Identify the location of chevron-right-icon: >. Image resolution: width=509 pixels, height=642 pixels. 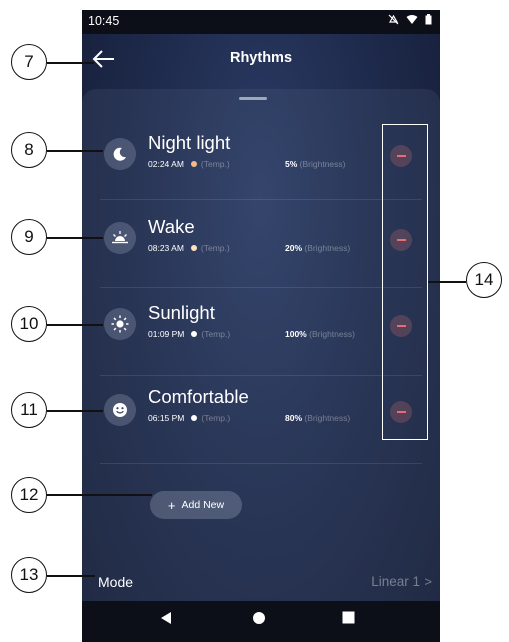
(428, 581).